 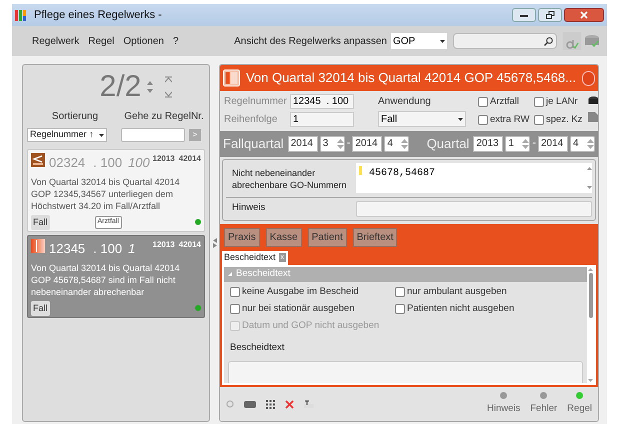 What do you see at coordinates (510, 120) in the screenshot?
I see `checkbox-label: extra RW` at bounding box center [510, 120].